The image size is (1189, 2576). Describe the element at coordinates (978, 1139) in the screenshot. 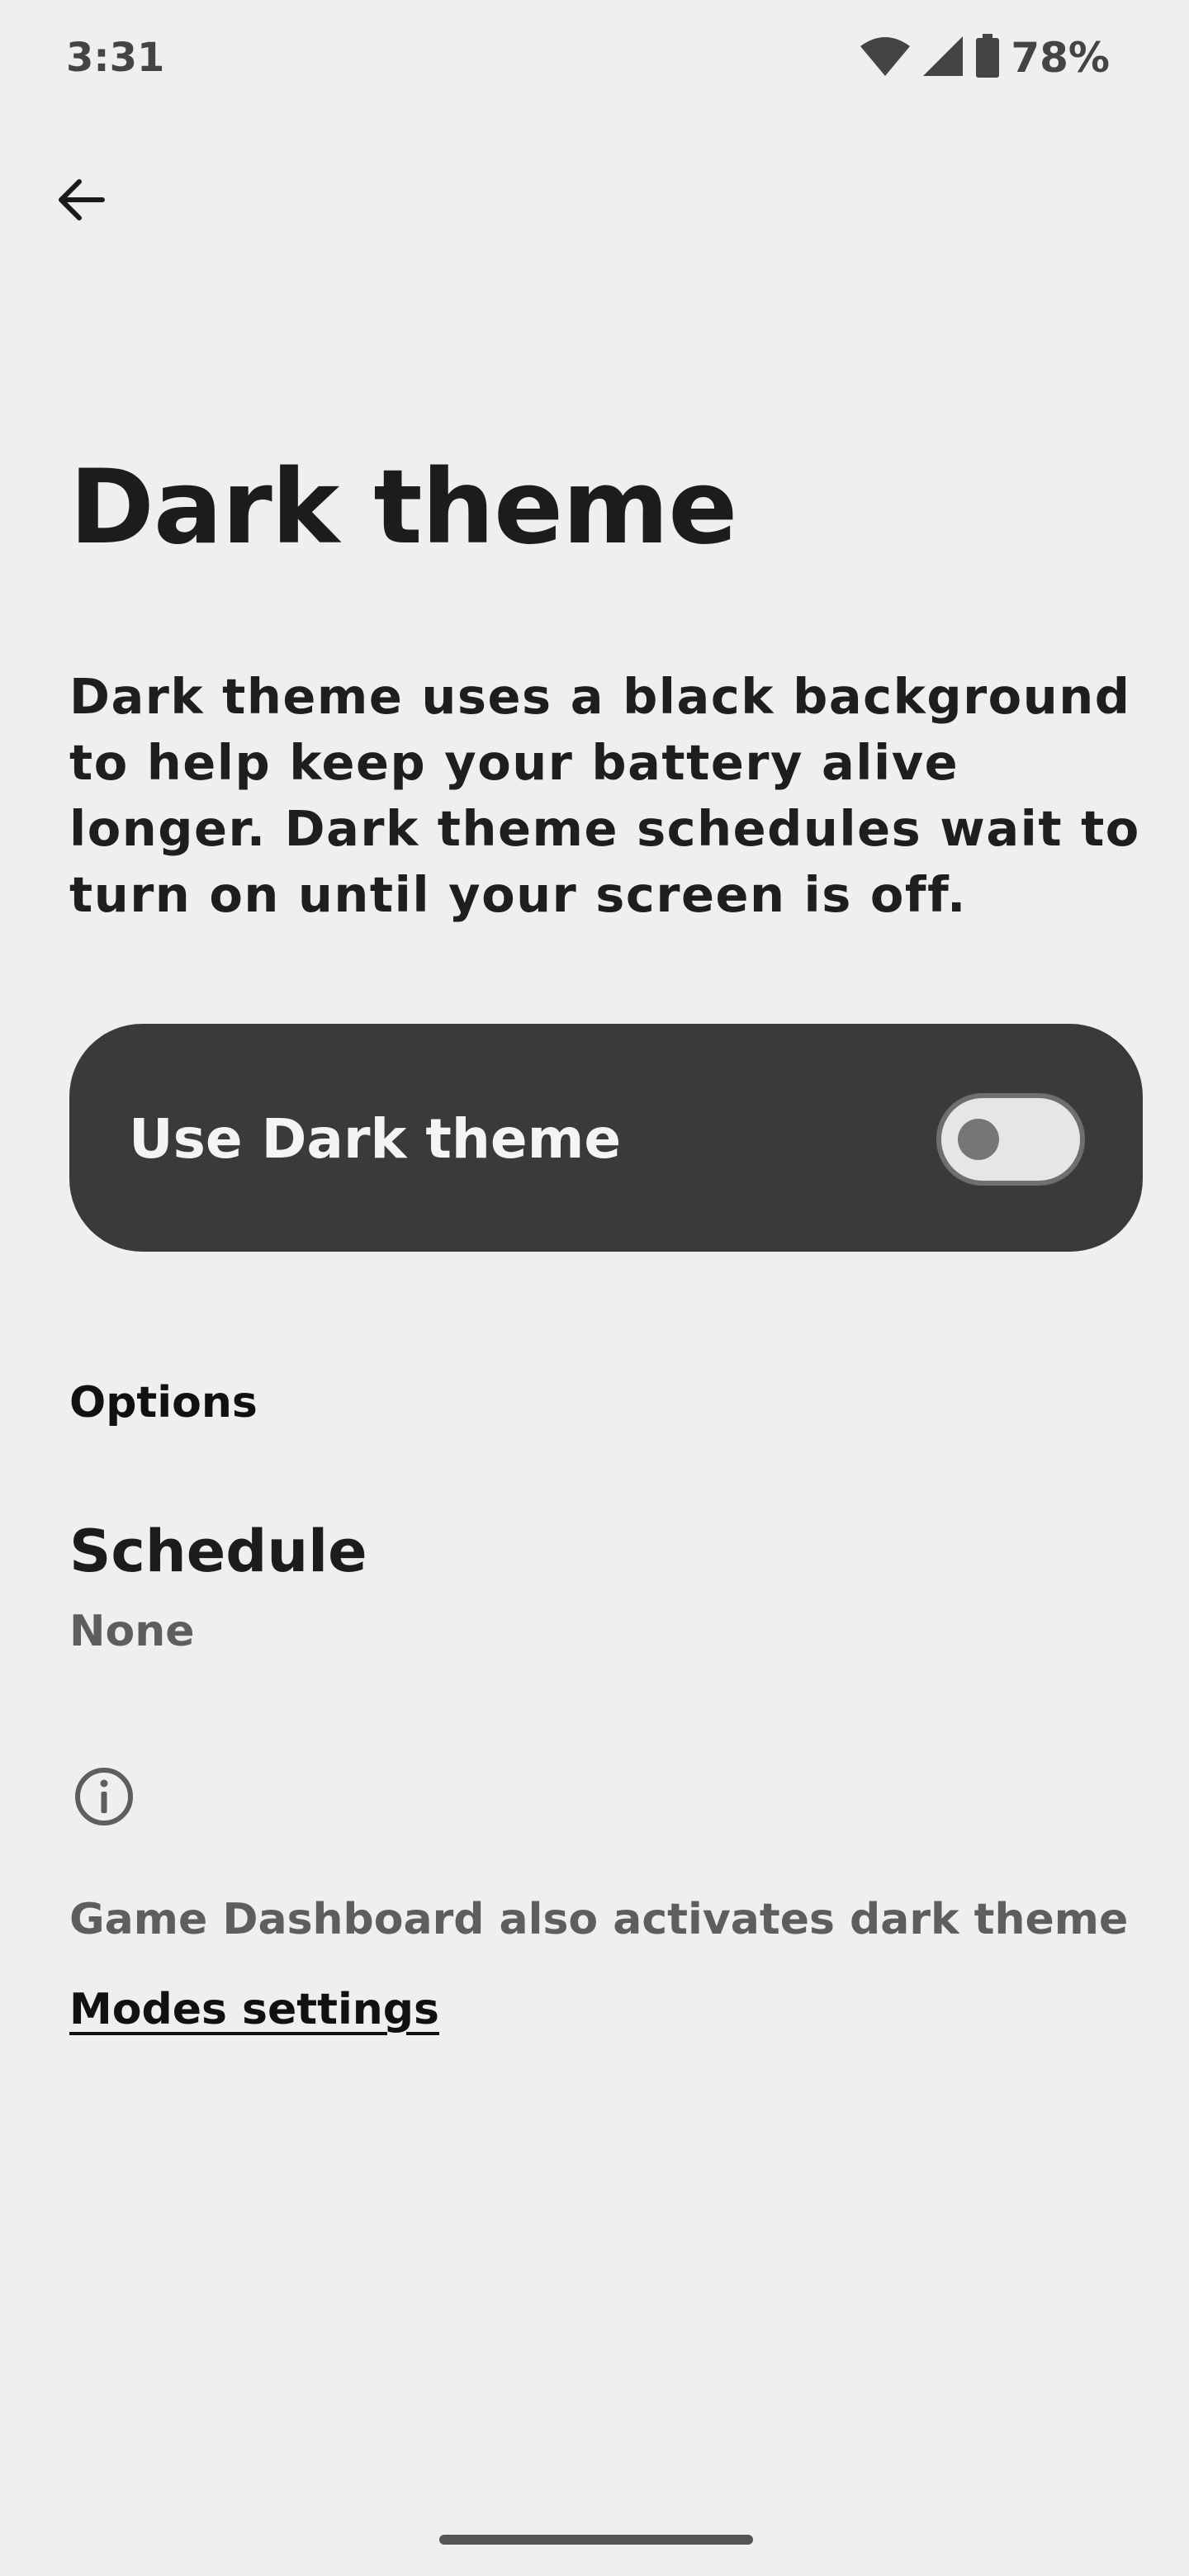

I see `toggle-thumb` at that location.